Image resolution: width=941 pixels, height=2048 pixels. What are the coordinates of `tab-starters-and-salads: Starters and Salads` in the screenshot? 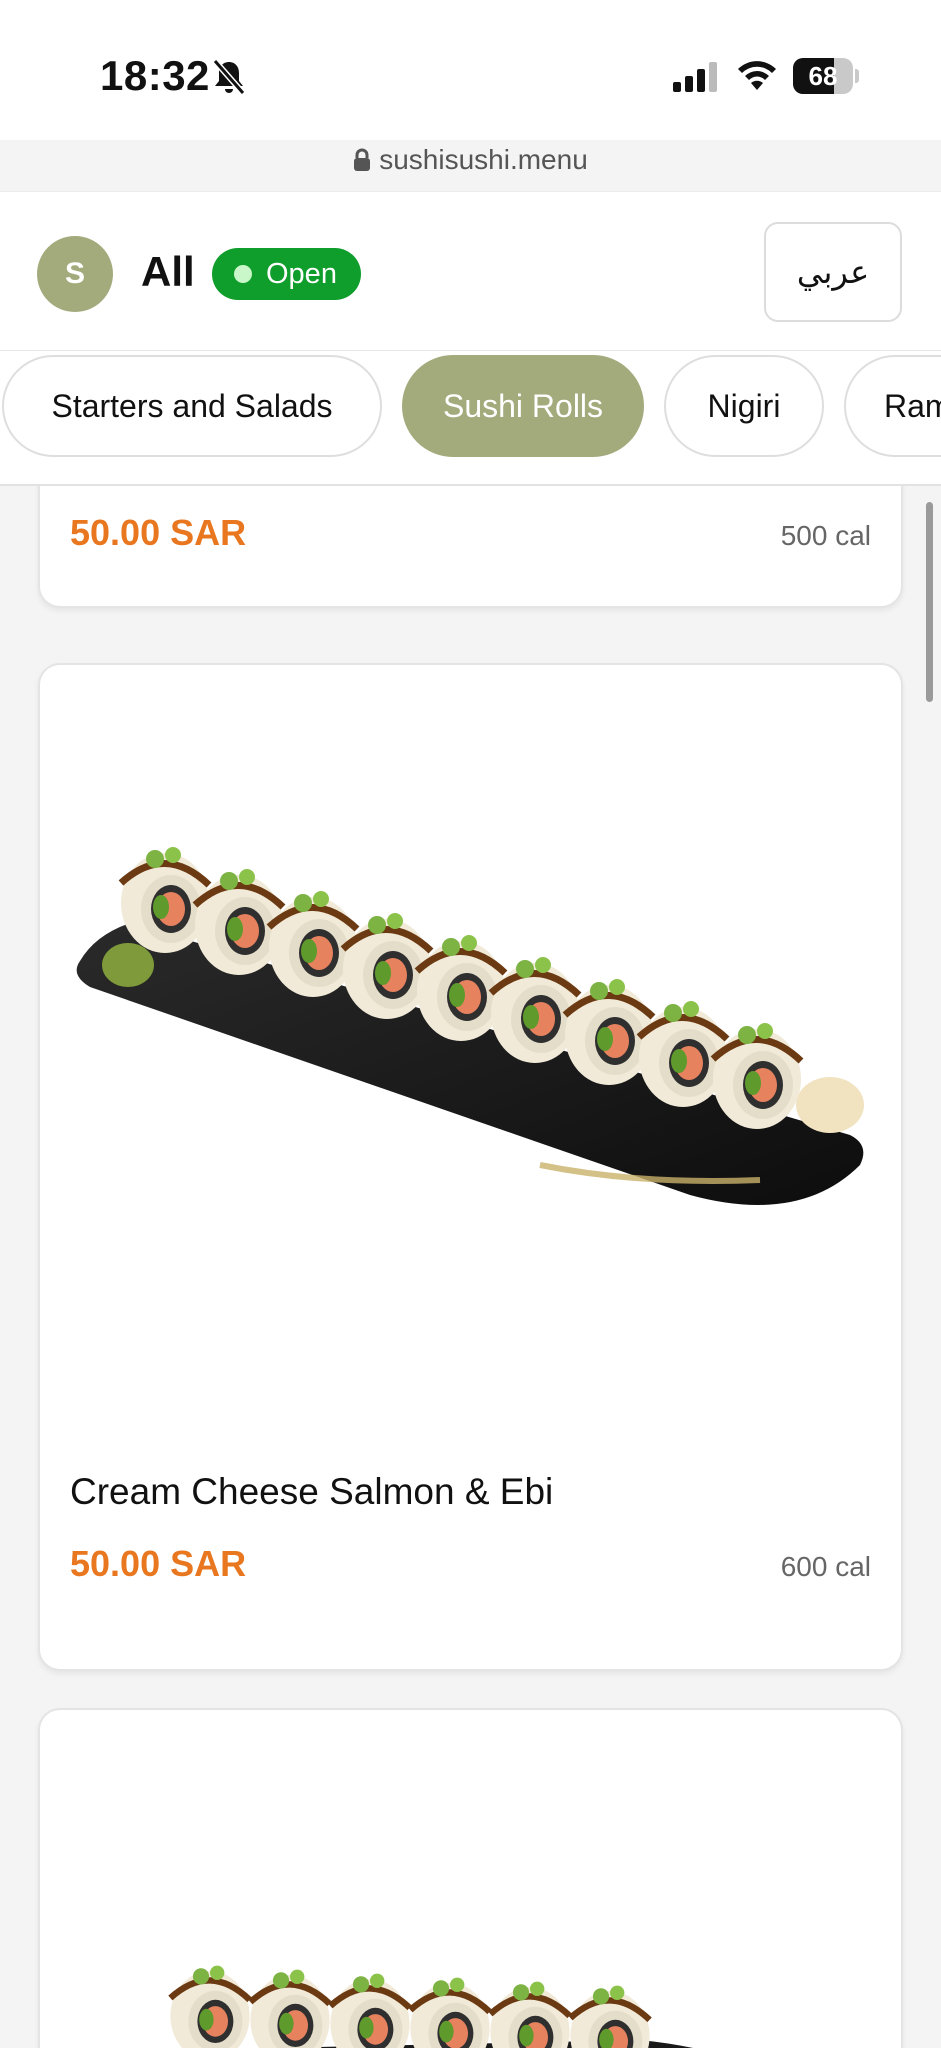 It's located at (192, 406).